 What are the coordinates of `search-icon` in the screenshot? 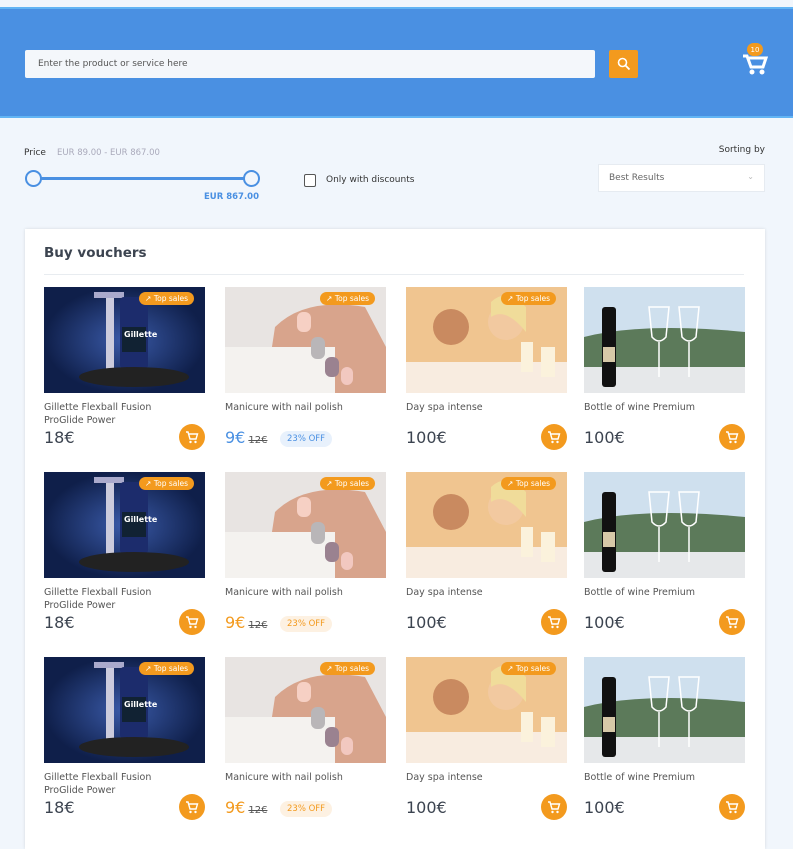 It's located at (623, 64).